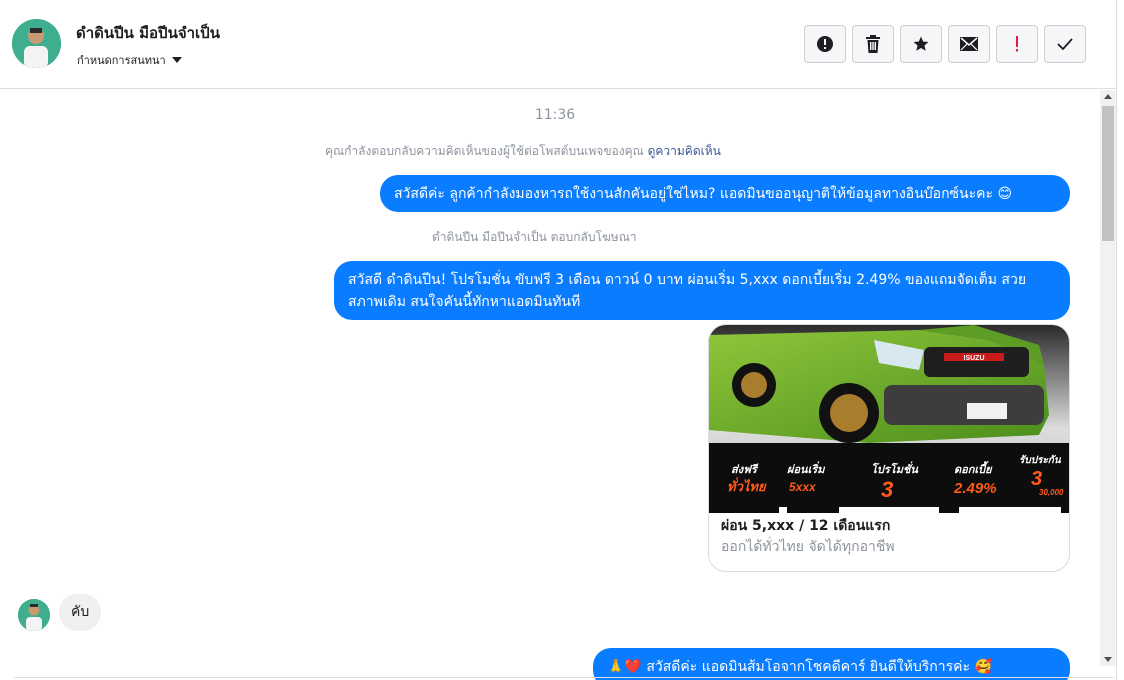  I want to click on exclamation-icon, so click(1017, 44).